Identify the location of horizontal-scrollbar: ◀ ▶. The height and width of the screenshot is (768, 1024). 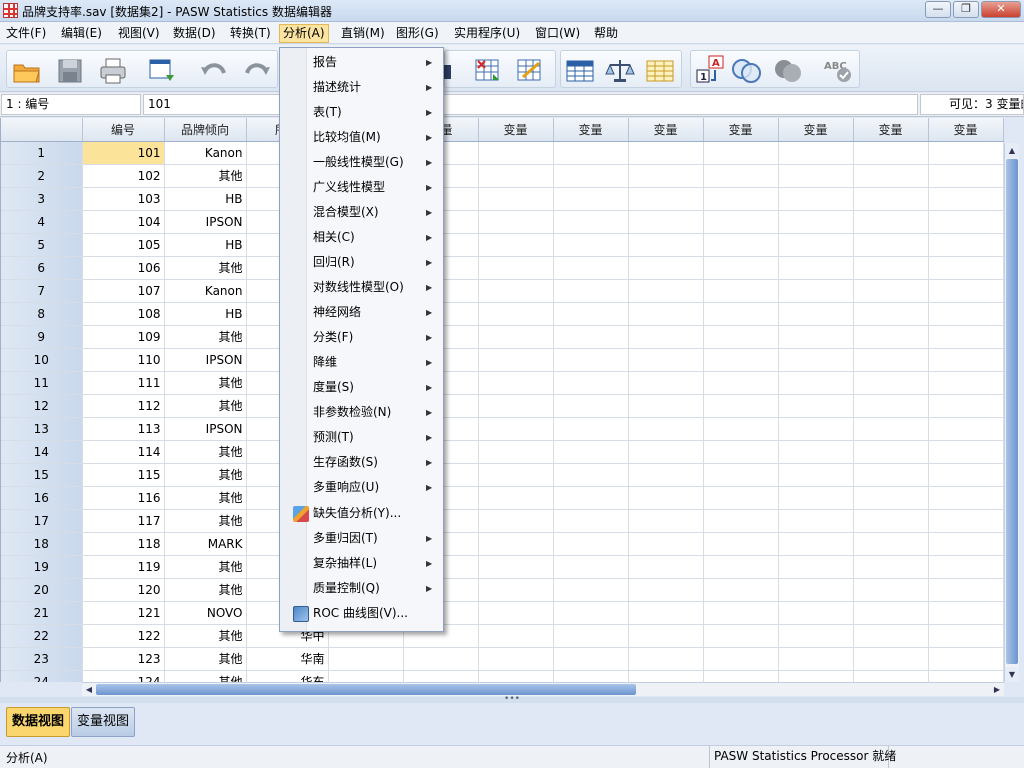
(543, 689).